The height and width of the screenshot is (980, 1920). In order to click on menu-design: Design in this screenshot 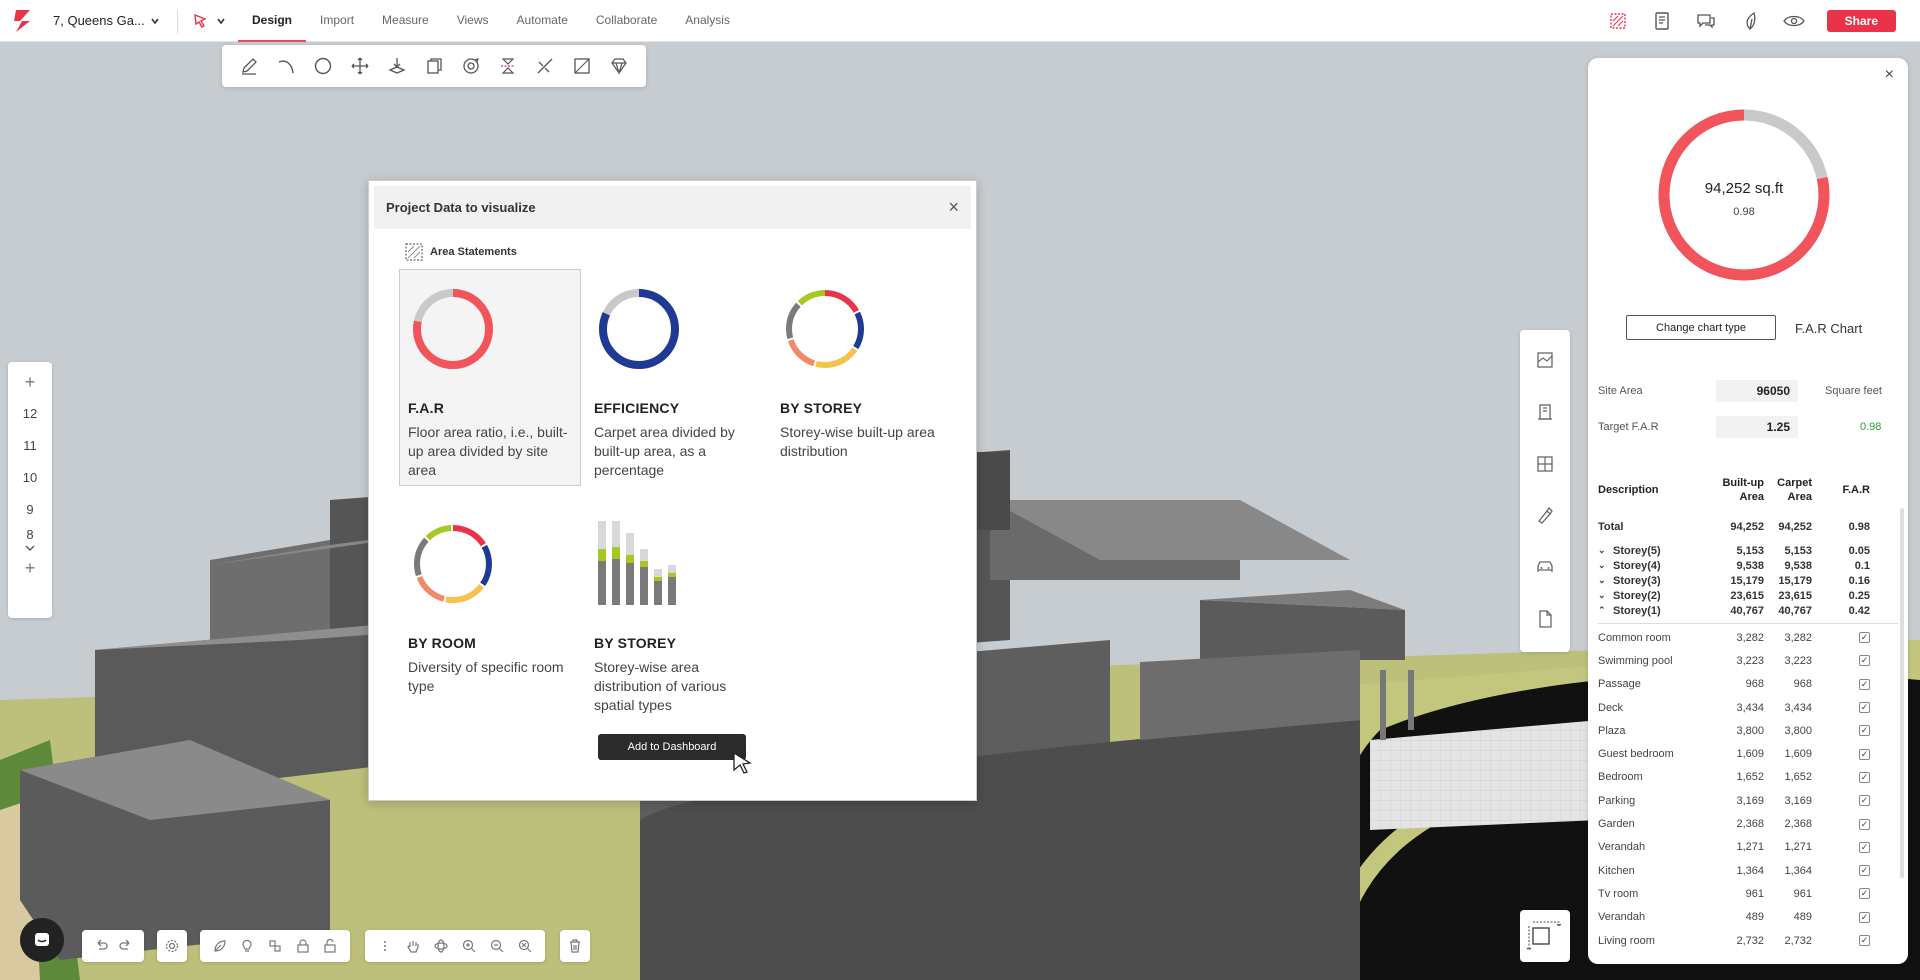, I will do `click(272, 21)`.